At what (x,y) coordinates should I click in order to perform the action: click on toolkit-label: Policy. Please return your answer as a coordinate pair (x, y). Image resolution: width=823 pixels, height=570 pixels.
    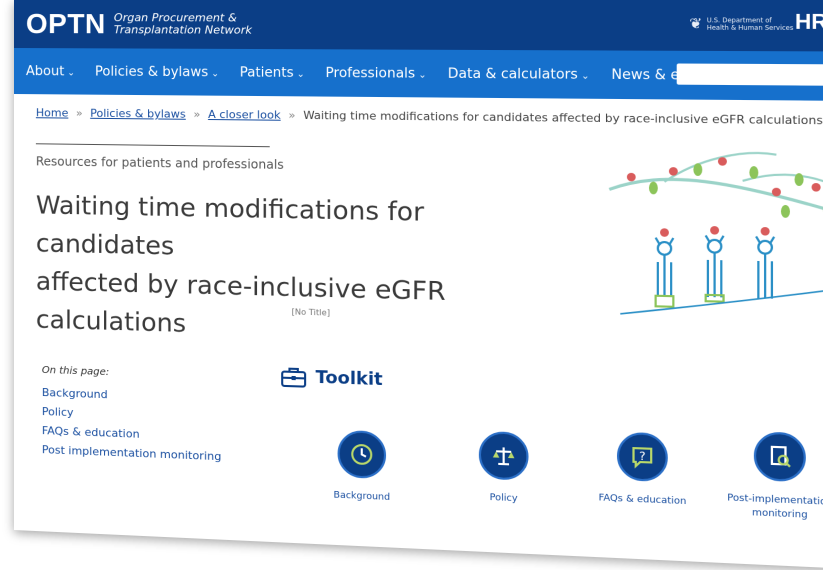
    Looking at the image, I should click on (504, 499).